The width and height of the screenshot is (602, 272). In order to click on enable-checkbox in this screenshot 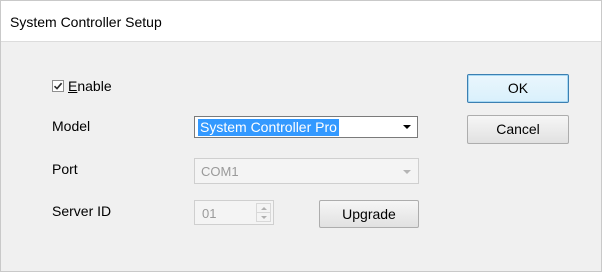, I will do `click(58, 86)`.